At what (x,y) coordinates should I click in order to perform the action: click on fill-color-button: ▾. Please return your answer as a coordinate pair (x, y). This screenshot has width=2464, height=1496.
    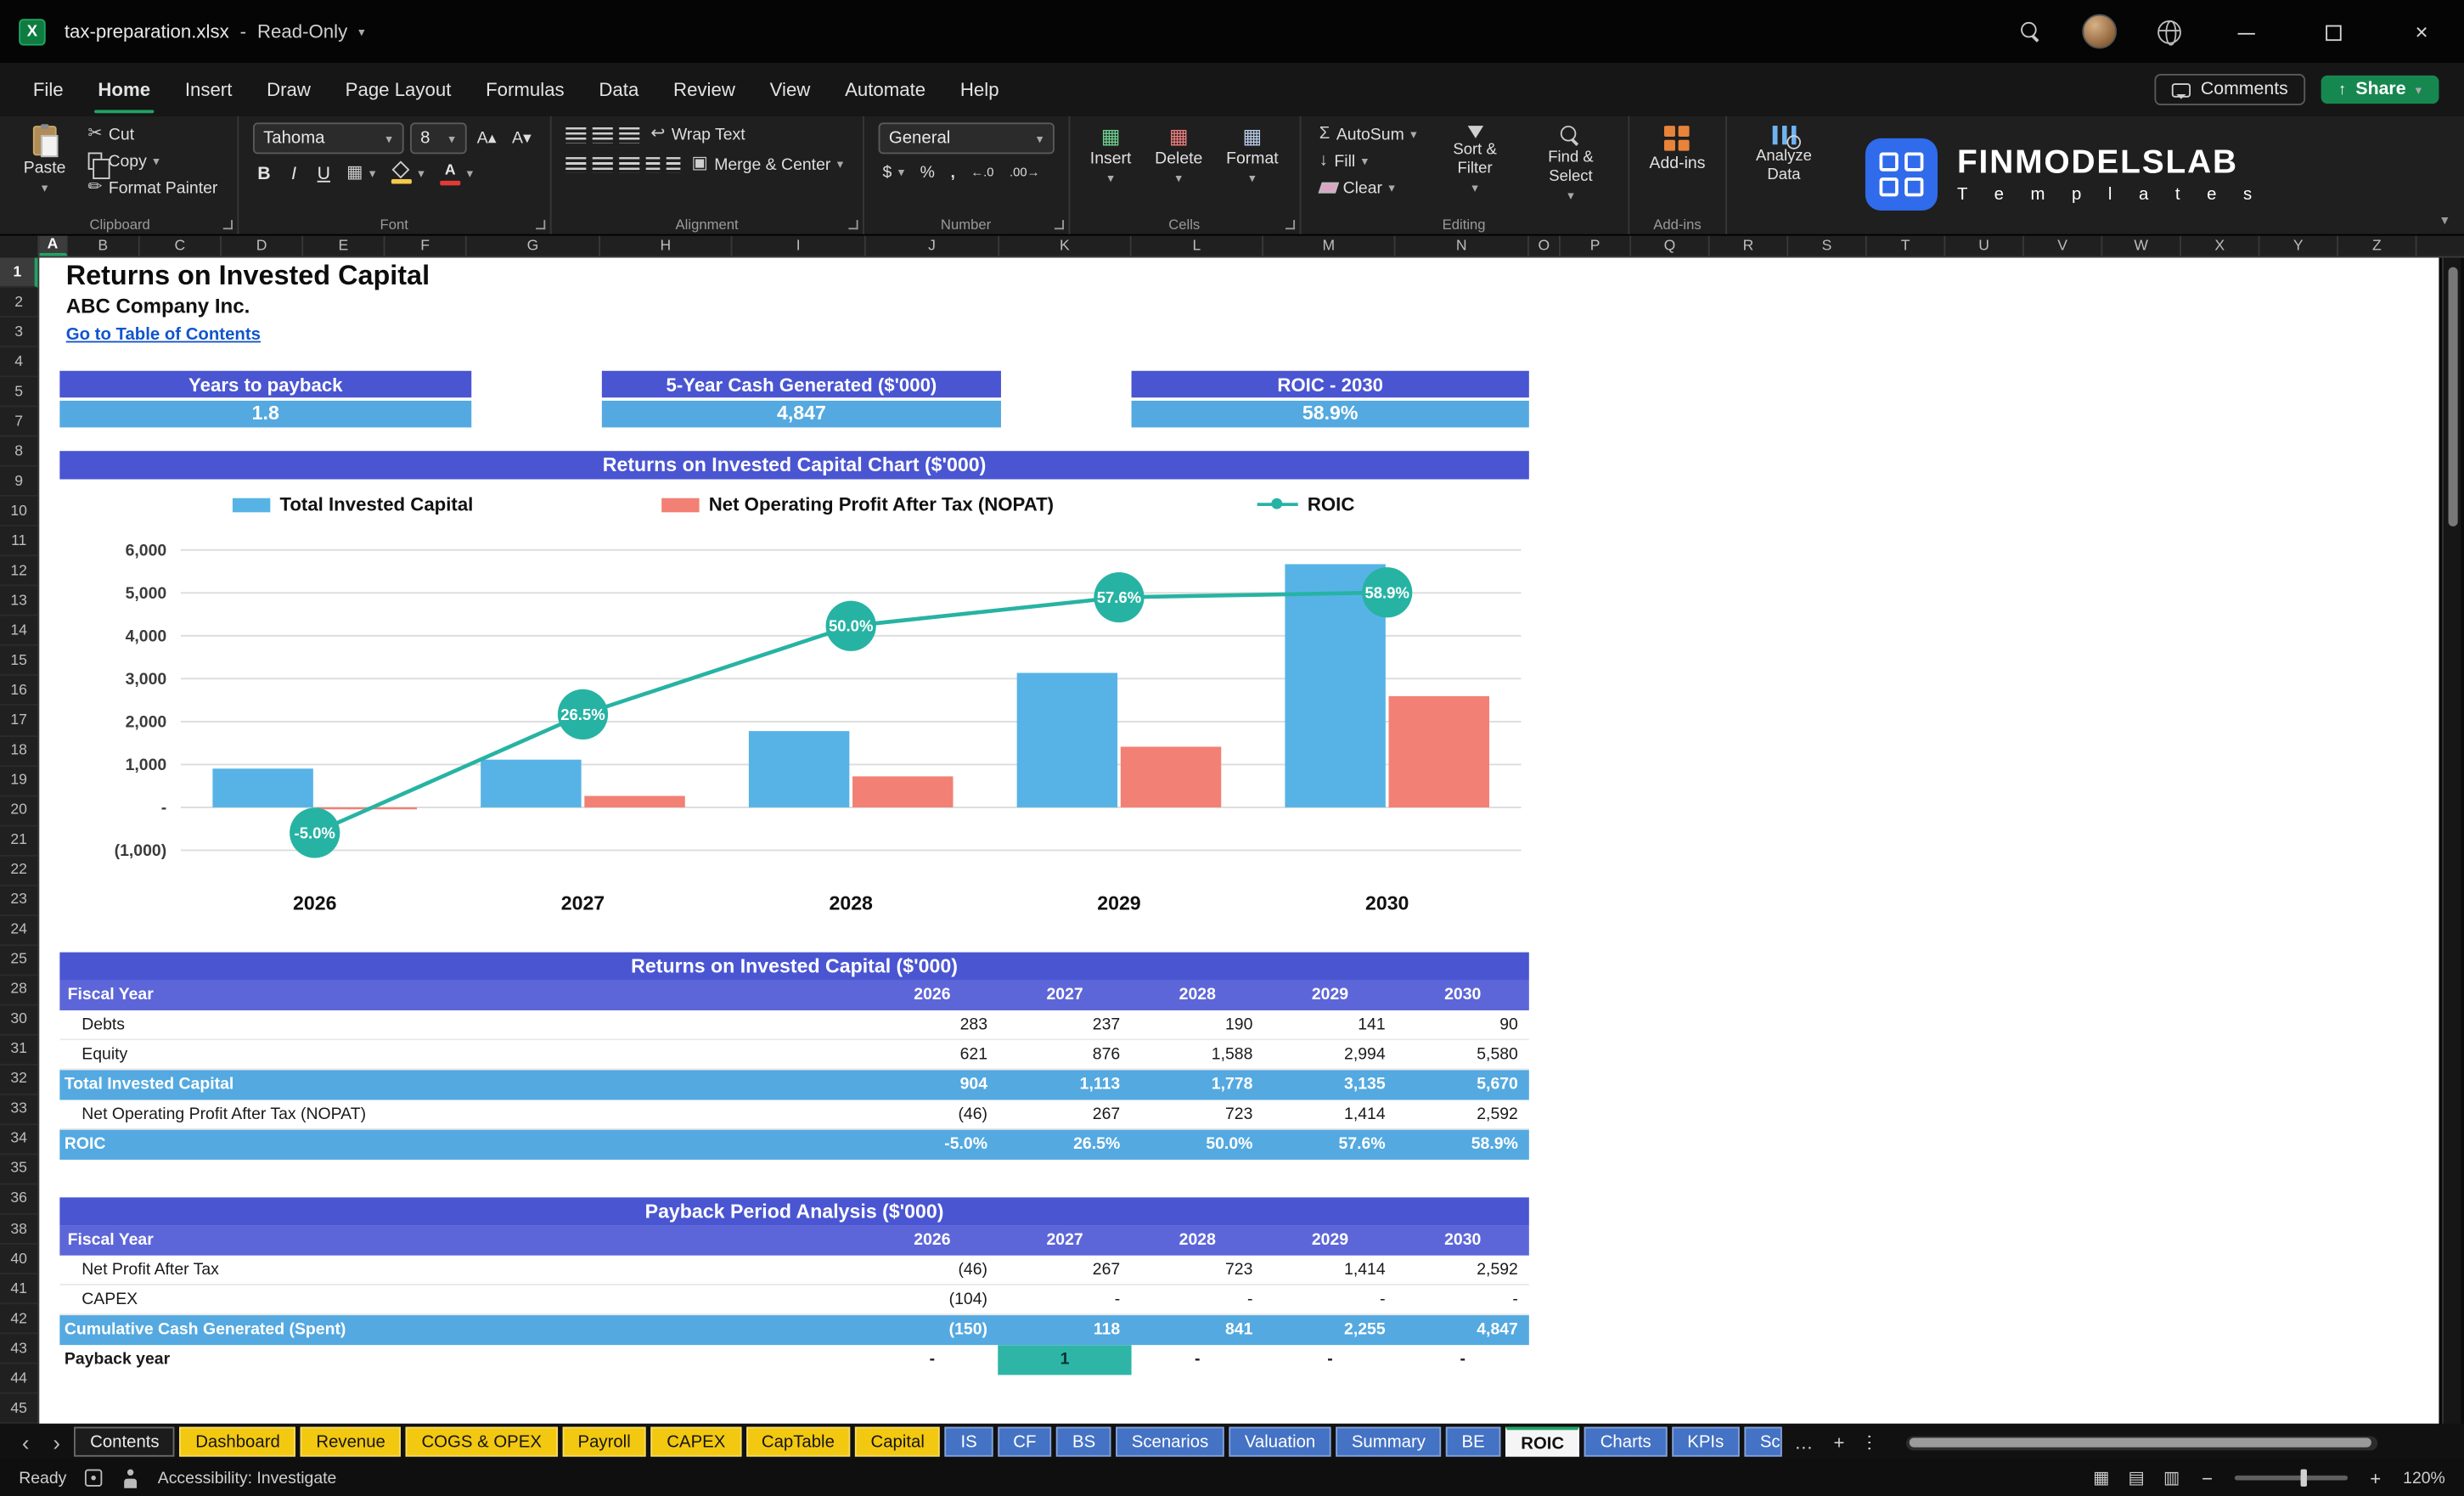
    Looking at the image, I should click on (407, 174).